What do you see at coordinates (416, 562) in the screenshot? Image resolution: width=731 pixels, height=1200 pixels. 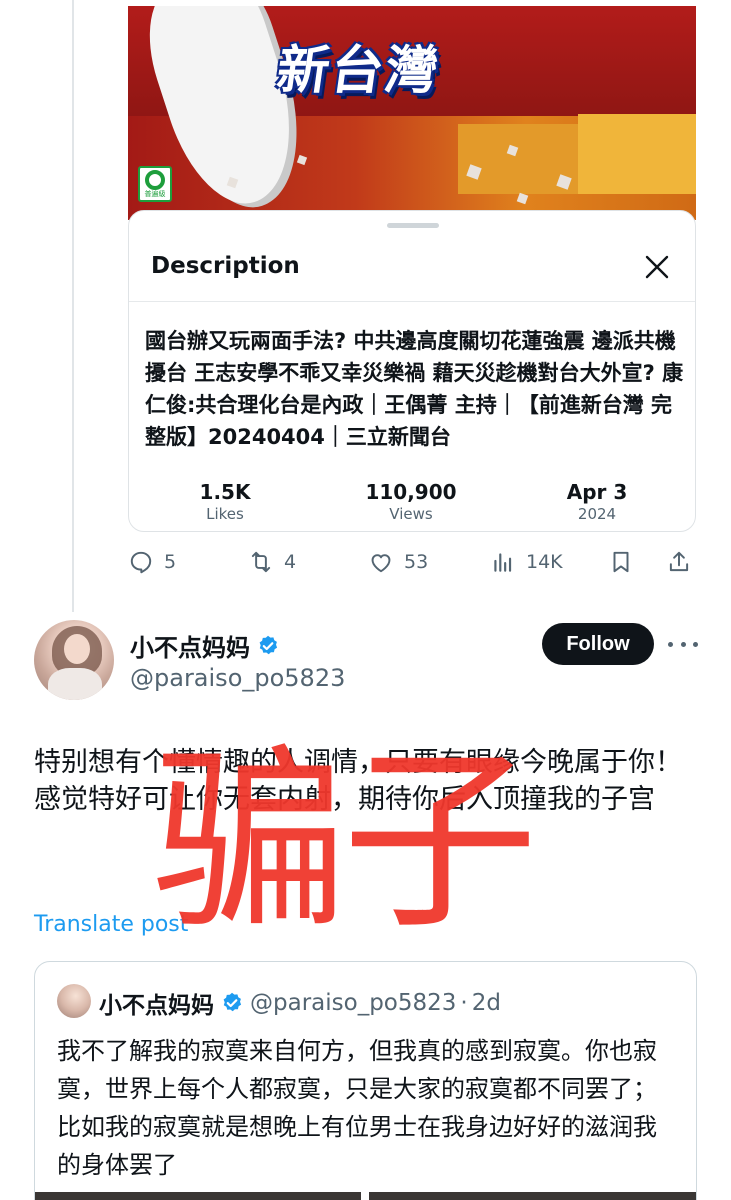 I see `like-count: 53` at bounding box center [416, 562].